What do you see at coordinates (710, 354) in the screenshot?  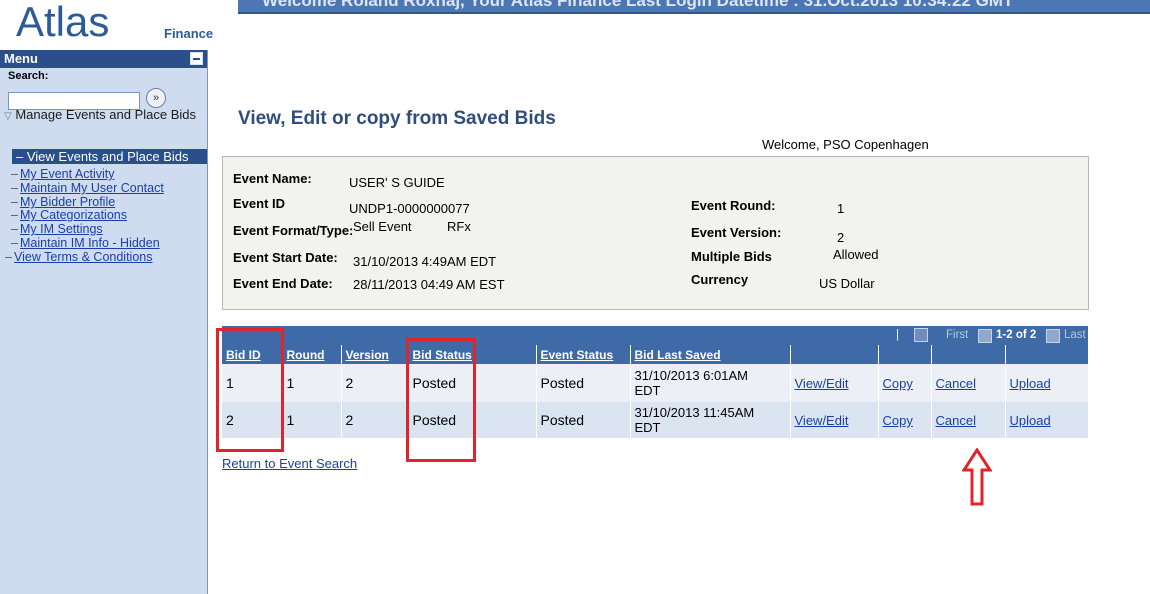 I see `col-bid-last-saved: Bid Last Saved` at bounding box center [710, 354].